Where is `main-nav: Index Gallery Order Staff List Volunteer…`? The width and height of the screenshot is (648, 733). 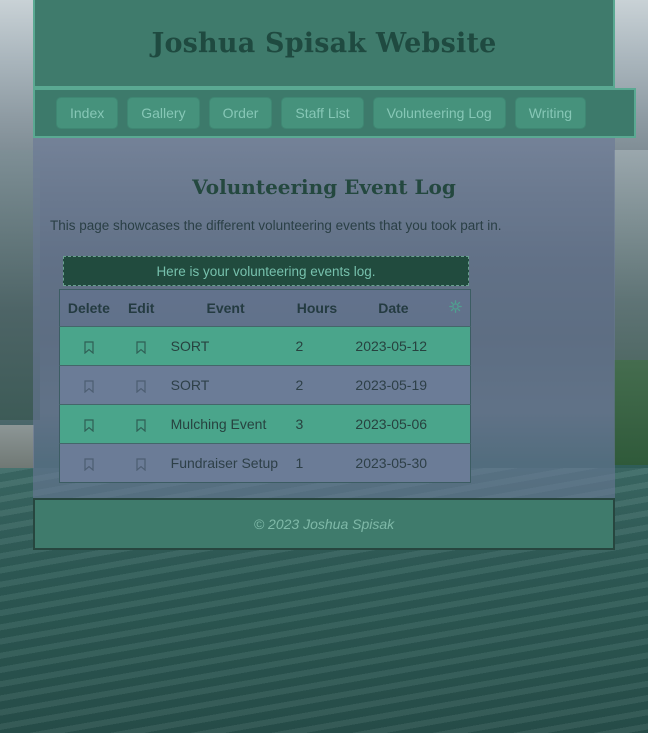 main-nav: Index Gallery Order Staff List Volunteer… is located at coordinates (334, 113).